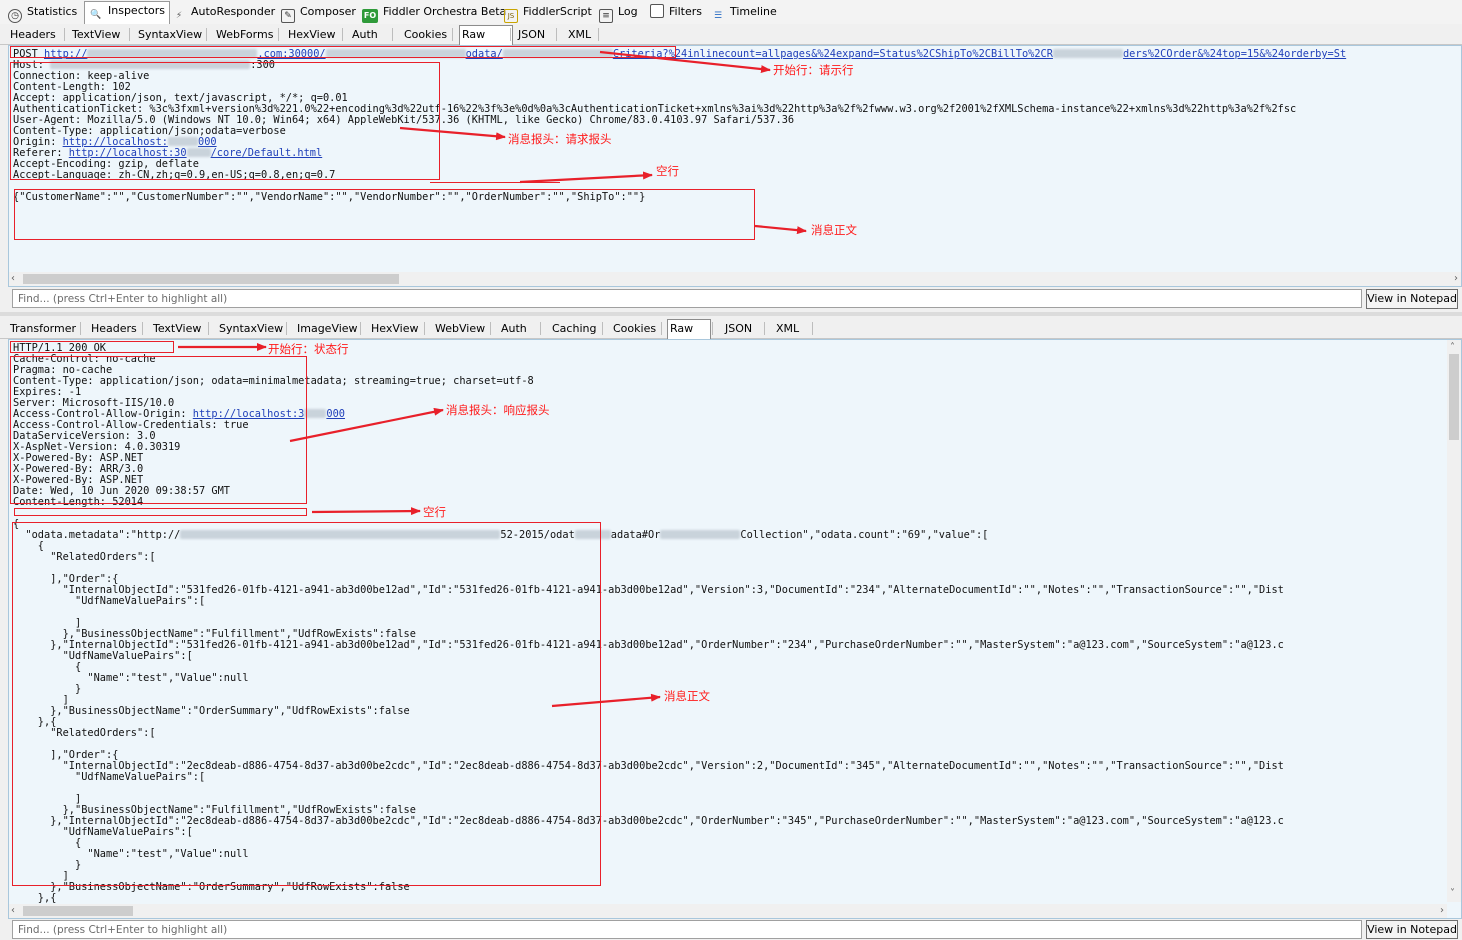 The width and height of the screenshot is (1462, 940). Describe the element at coordinates (366, 511) in the screenshot. I see `arrow-response-blank` at that location.